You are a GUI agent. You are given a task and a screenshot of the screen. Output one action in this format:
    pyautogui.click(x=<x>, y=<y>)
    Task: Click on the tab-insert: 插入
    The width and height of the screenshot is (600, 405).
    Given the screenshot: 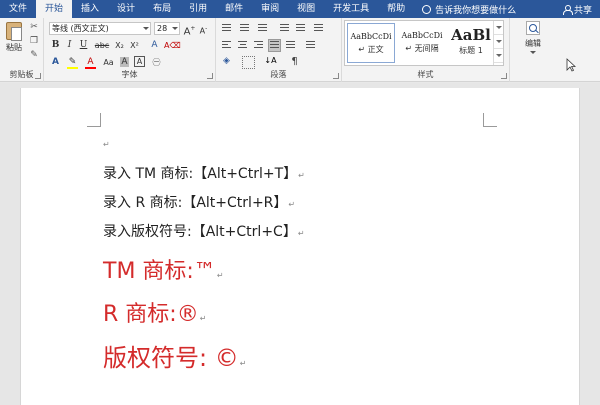 What is the action you would take?
    pyautogui.click(x=90, y=9)
    